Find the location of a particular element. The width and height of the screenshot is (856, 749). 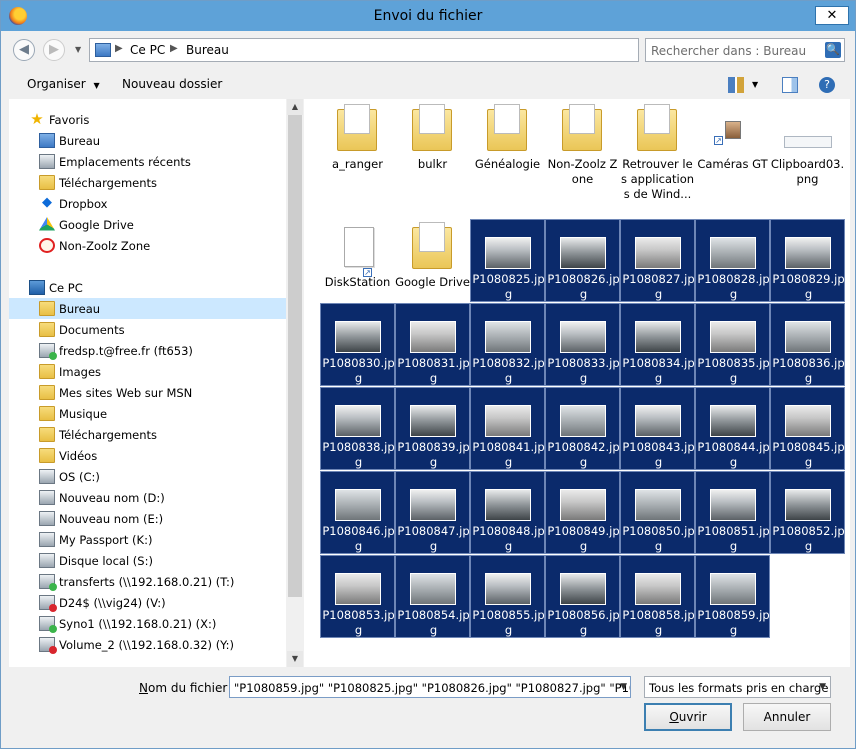

photo-file-item: P1080851.jpg is located at coordinates (732, 512).